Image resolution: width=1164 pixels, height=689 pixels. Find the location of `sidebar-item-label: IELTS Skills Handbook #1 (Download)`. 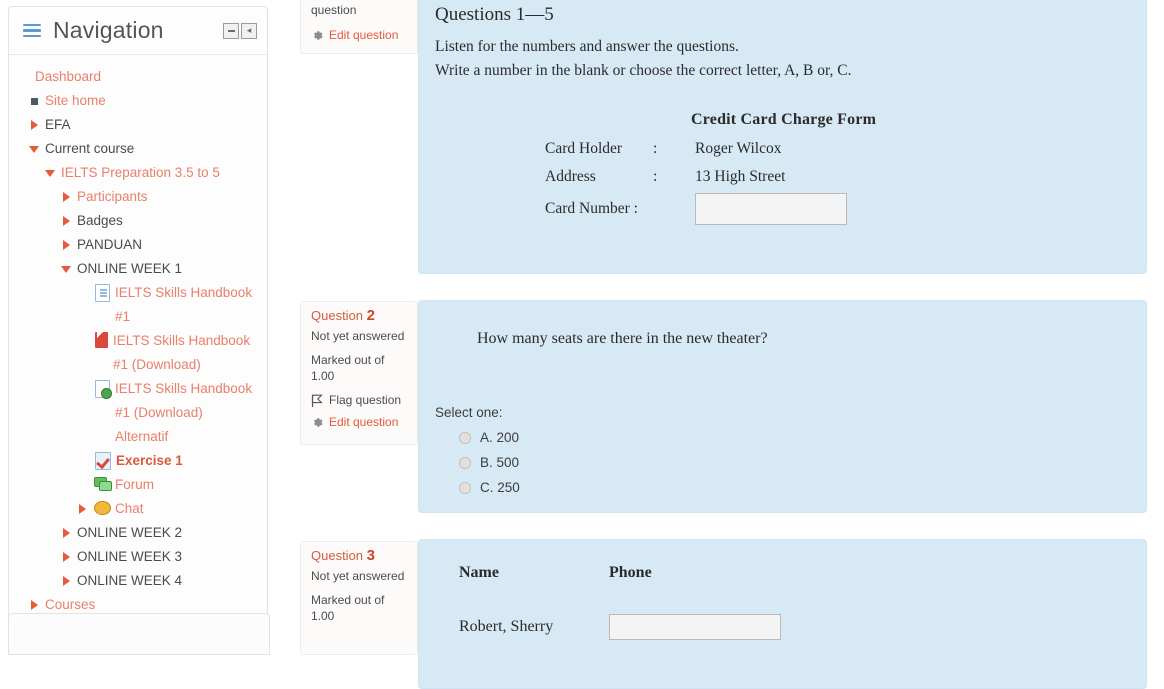

sidebar-item-label: IELTS Skills Handbook #1 (Download) is located at coordinates (186, 353).